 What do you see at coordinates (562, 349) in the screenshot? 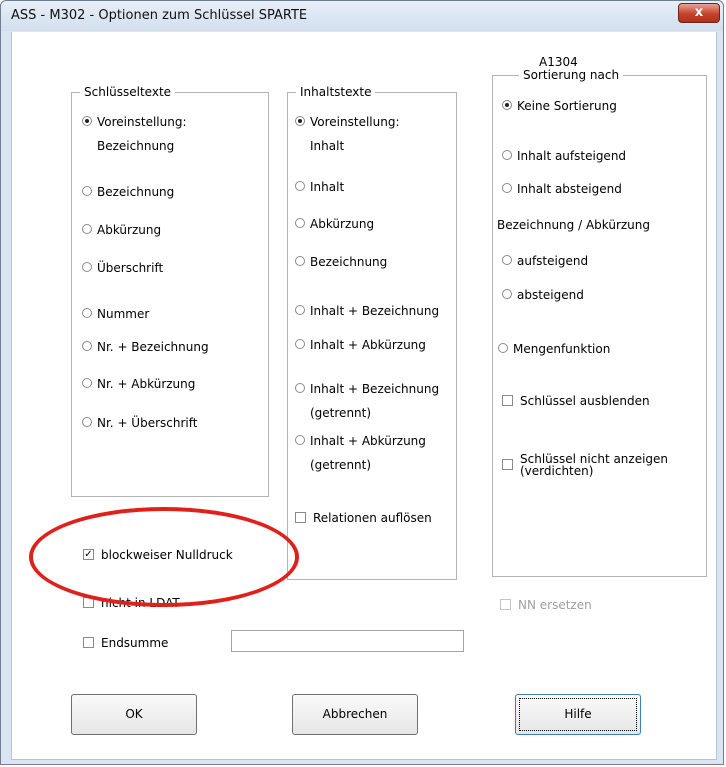
I see `option-label: Mengenfunktion` at bounding box center [562, 349].